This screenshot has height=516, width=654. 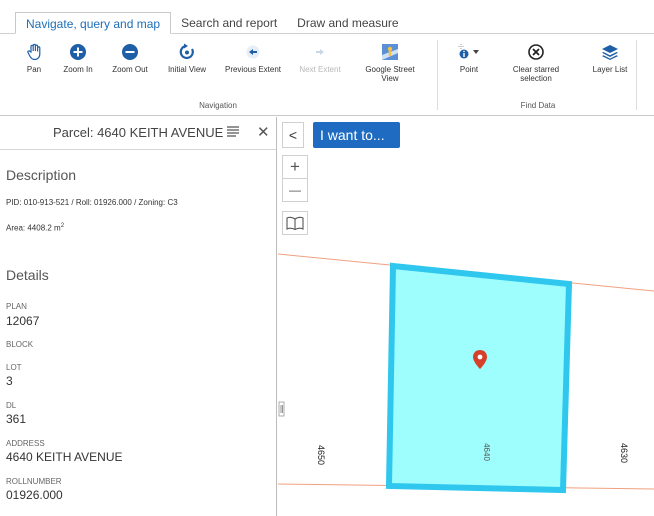 I want to click on bookmarks-button, so click(x=295, y=223).